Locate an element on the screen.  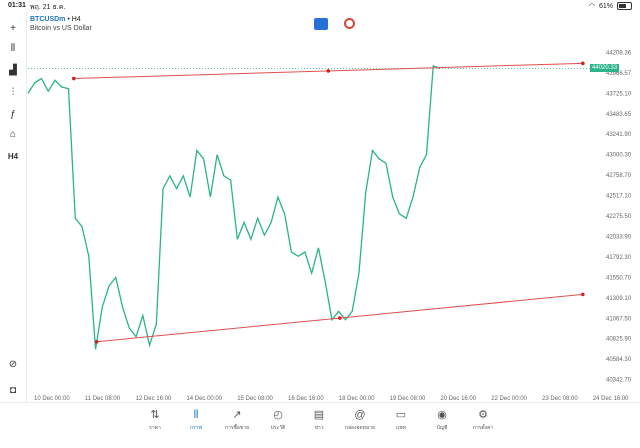
tab-icon: ▭ is located at coordinates (401, 415).